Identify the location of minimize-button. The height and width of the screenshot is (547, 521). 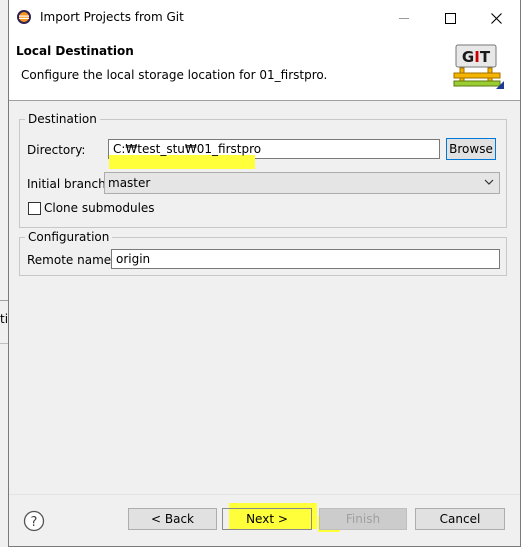
(404, 18).